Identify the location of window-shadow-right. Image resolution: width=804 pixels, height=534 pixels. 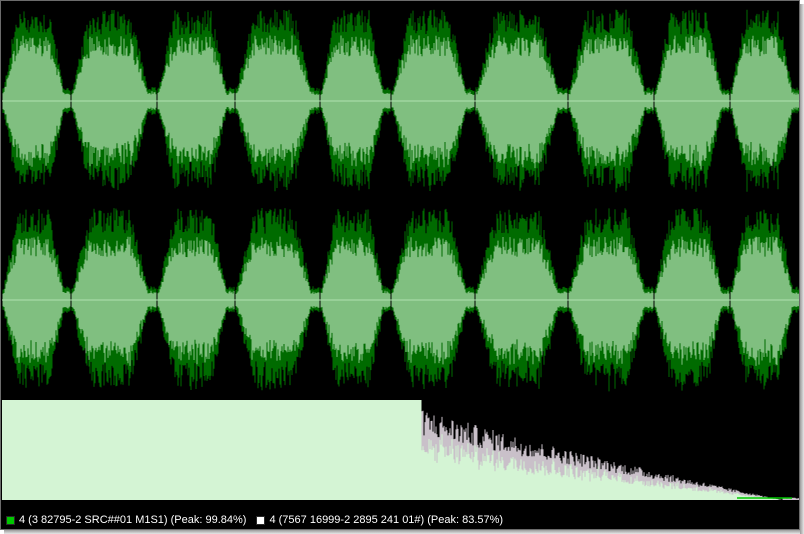
(802, 269).